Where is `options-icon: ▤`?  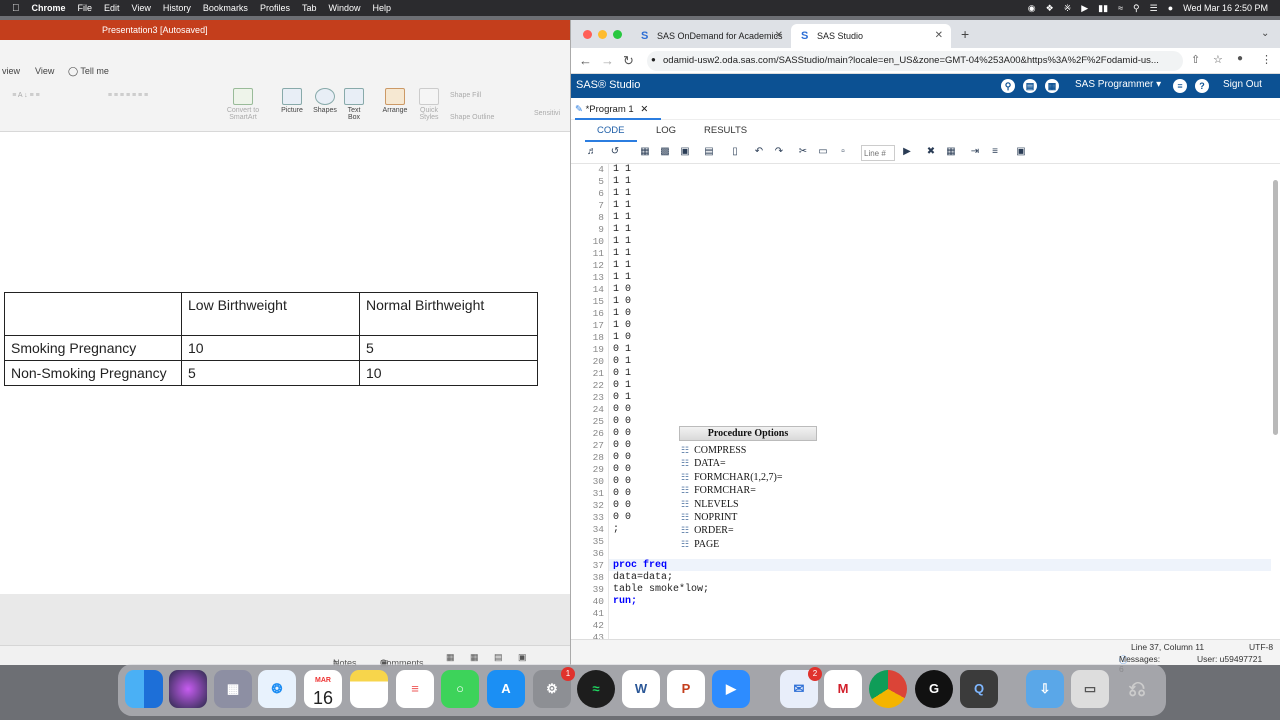
options-icon: ▤ is located at coordinates (1030, 86).